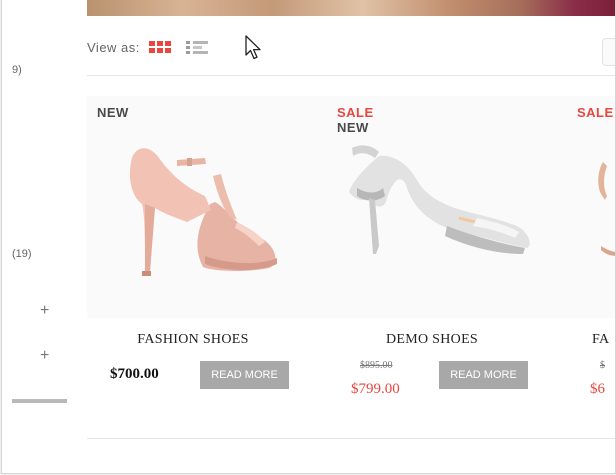 The image size is (616, 475). I want to click on product-card: SALE FA $ $6, so click(591, 261).